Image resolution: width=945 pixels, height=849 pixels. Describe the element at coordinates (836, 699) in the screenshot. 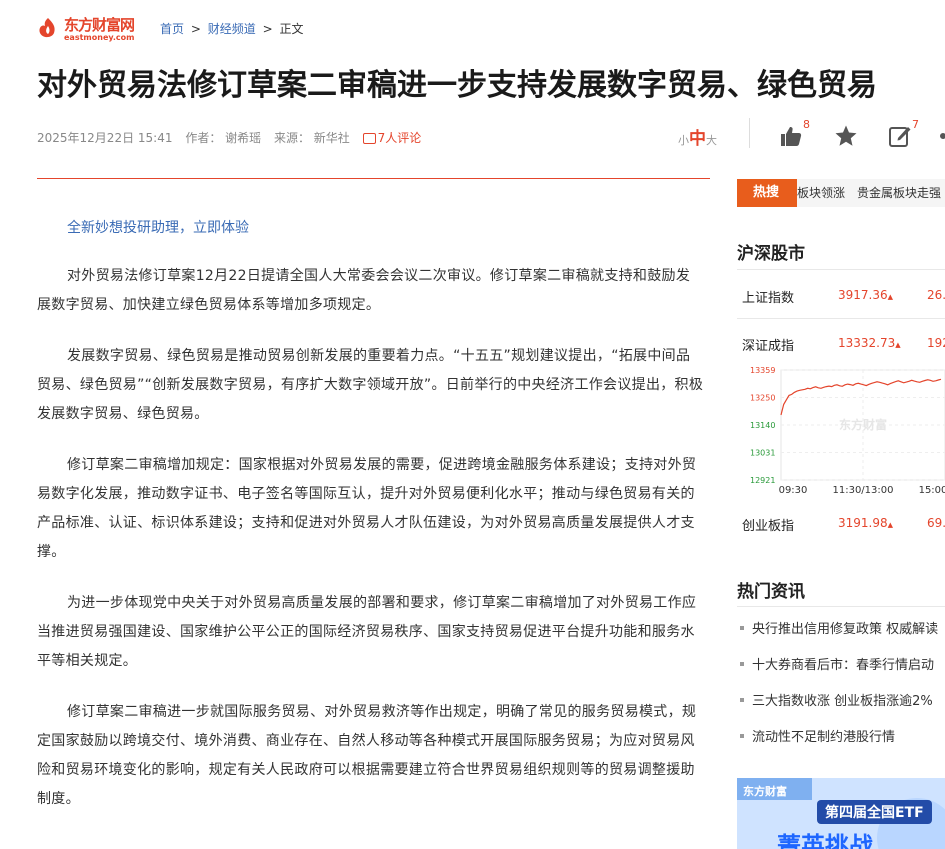

I see `news-item: 三大指数收涨 创业板指涨逾2%` at that location.